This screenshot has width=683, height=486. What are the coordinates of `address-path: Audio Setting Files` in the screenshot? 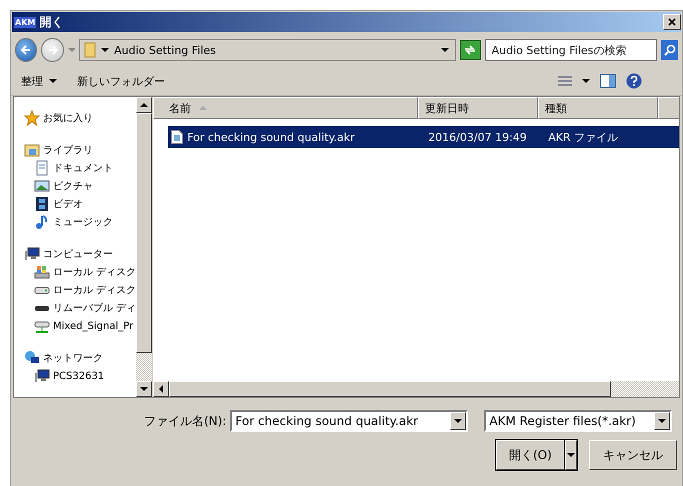 It's located at (165, 50).